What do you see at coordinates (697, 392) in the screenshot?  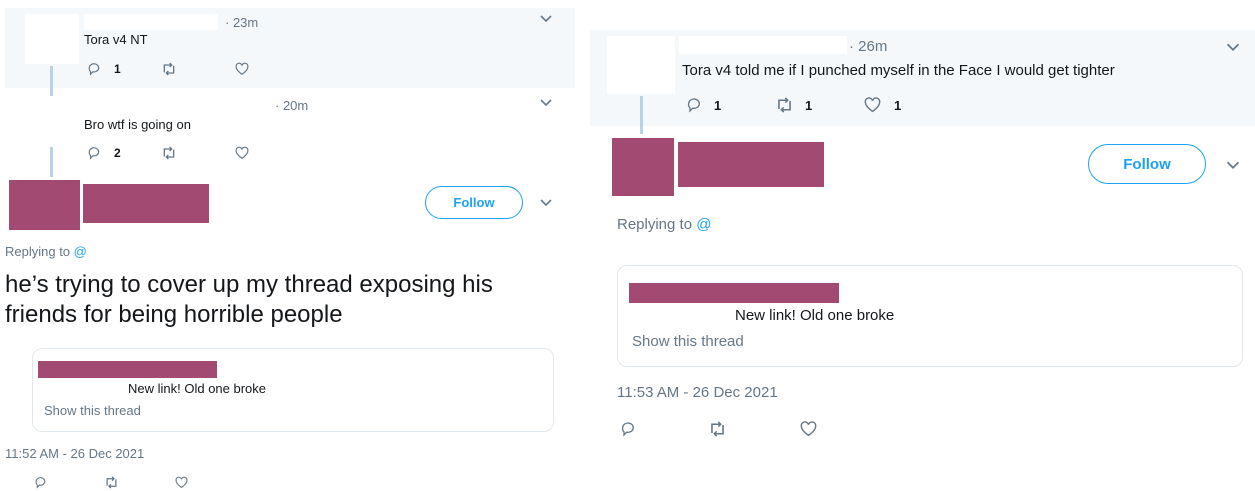 I see `timestamp: 11:53 AM - 26 Dec 2021` at bounding box center [697, 392].